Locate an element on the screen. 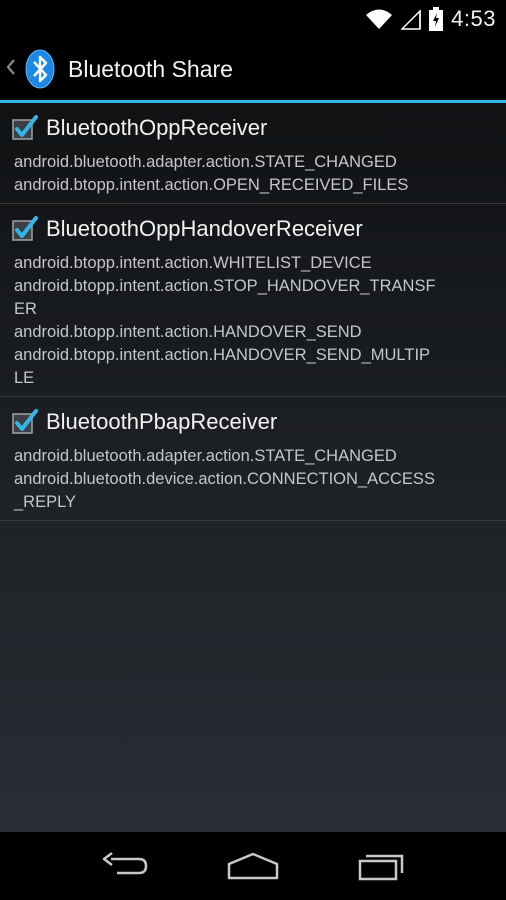  back-icon is located at coordinates (125, 863).